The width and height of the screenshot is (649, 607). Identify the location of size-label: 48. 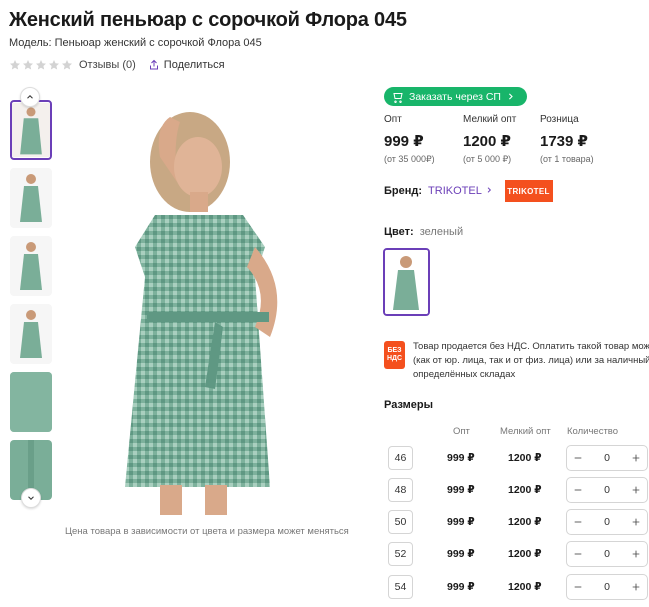
(400, 490).